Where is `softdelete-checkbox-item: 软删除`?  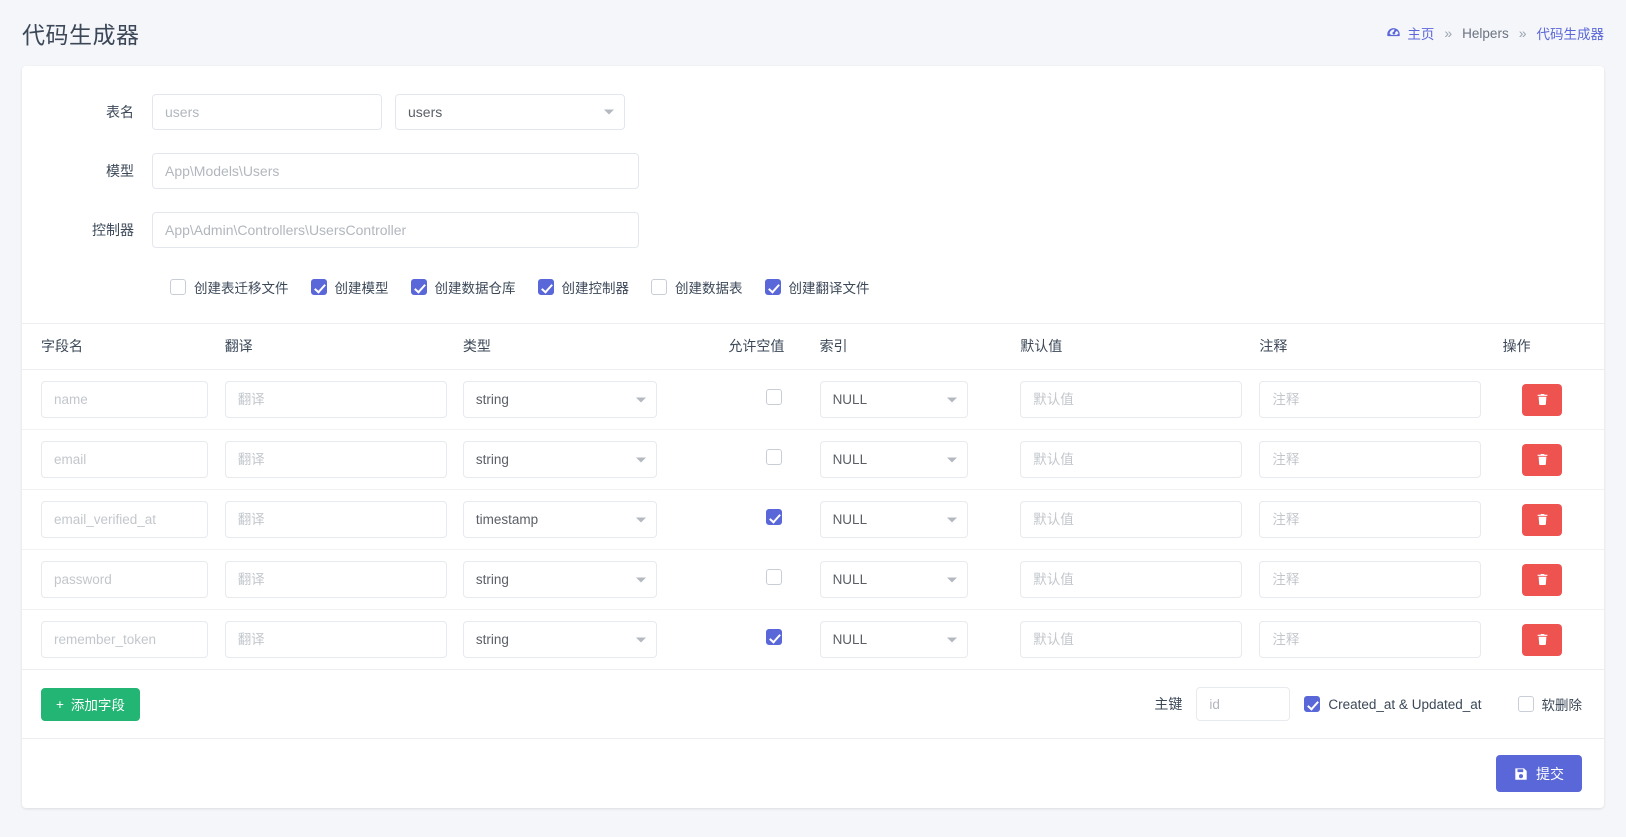
softdelete-checkbox-item: 软删除 is located at coordinates (1549, 704).